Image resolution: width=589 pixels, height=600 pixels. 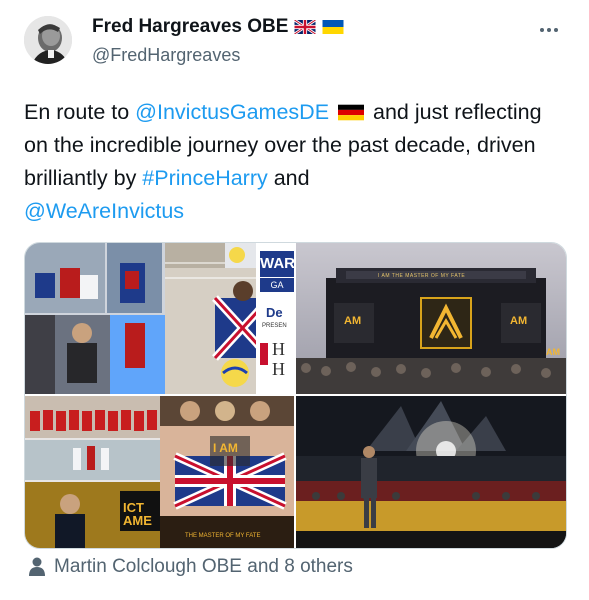 What do you see at coordinates (274, 326) in the screenshot?
I see `letter-present: PRESEN` at bounding box center [274, 326].